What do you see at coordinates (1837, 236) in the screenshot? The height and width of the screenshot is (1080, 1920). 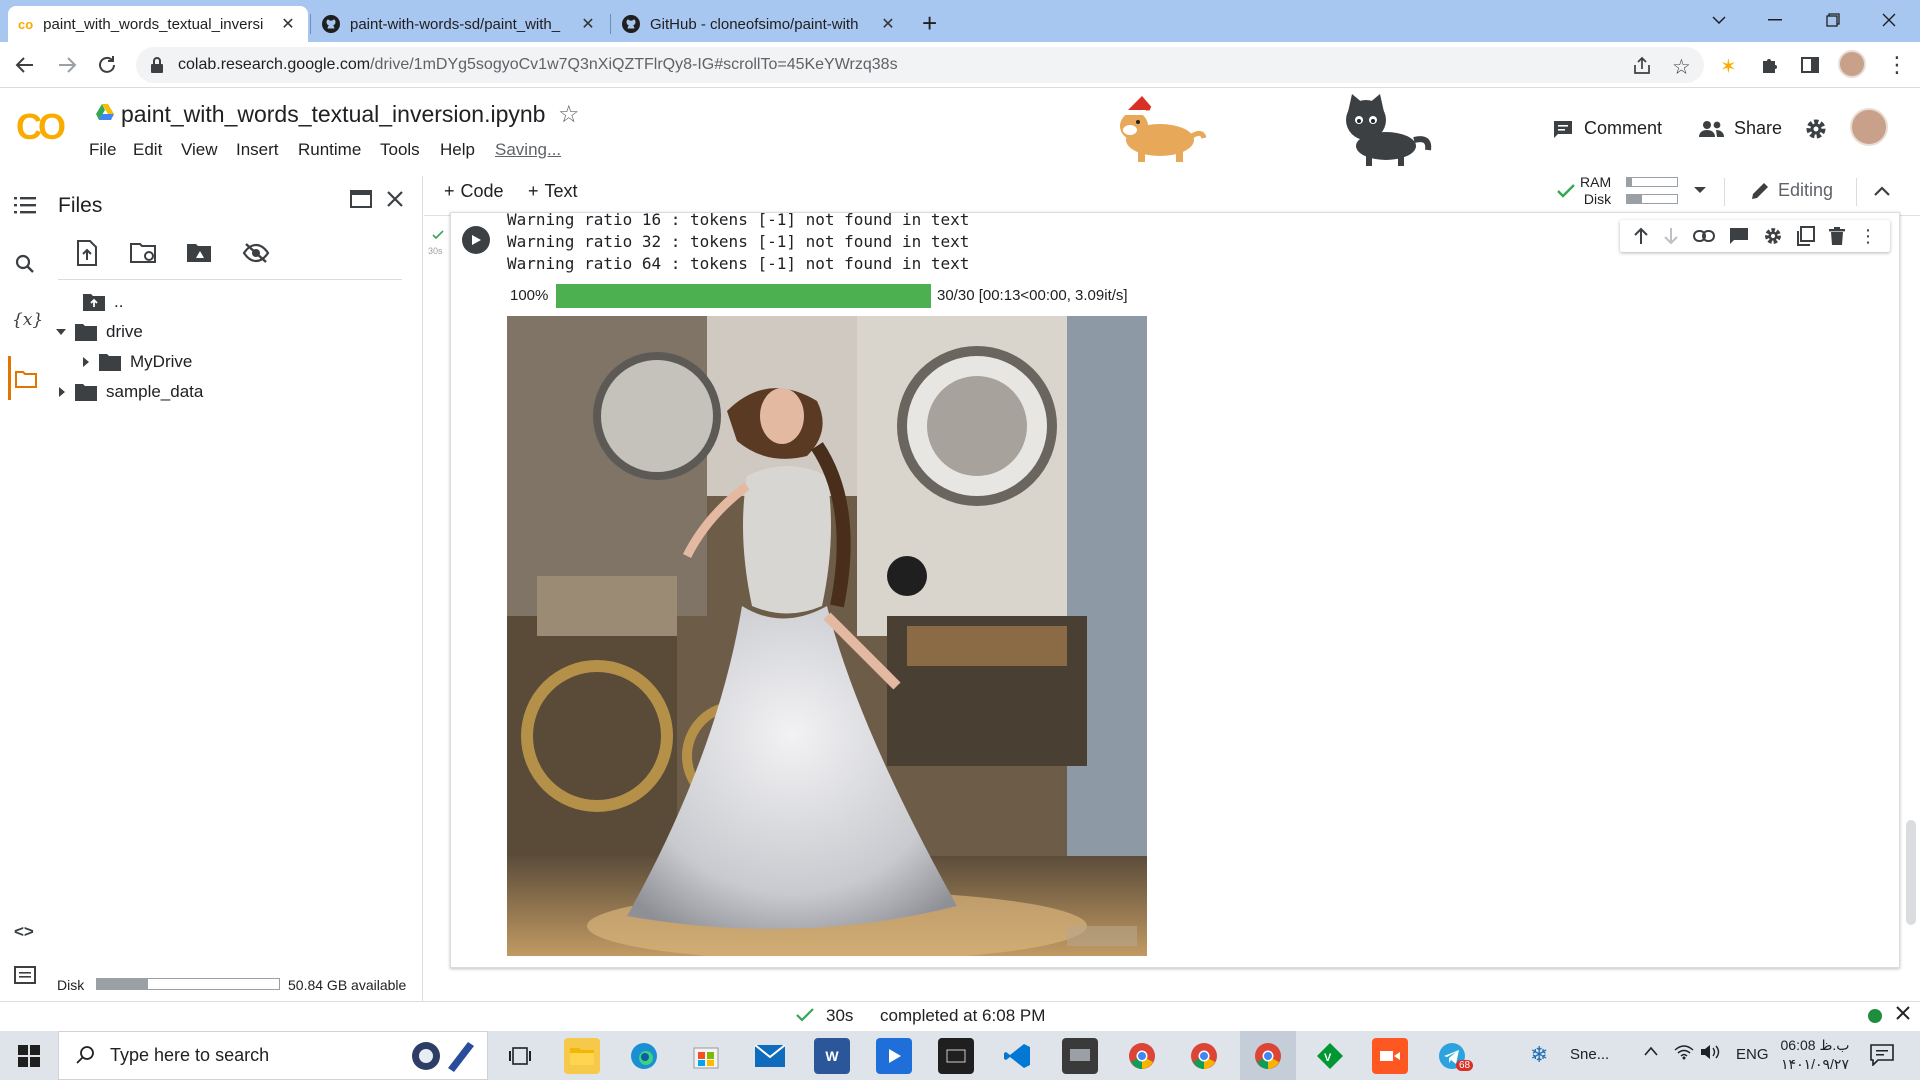 I see `delete-cell-icon` at bounding box center [1837, 236].